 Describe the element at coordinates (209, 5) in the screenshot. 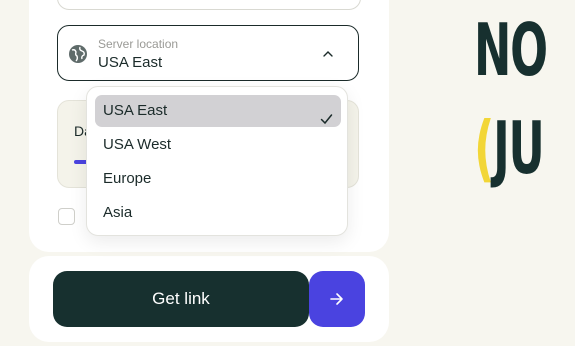

I see `previous-field` at that location.